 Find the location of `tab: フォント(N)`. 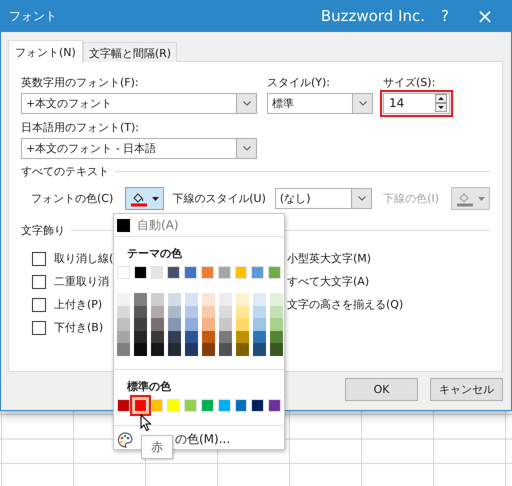

tab: フォント(N) is located at coordinates (45, 51).